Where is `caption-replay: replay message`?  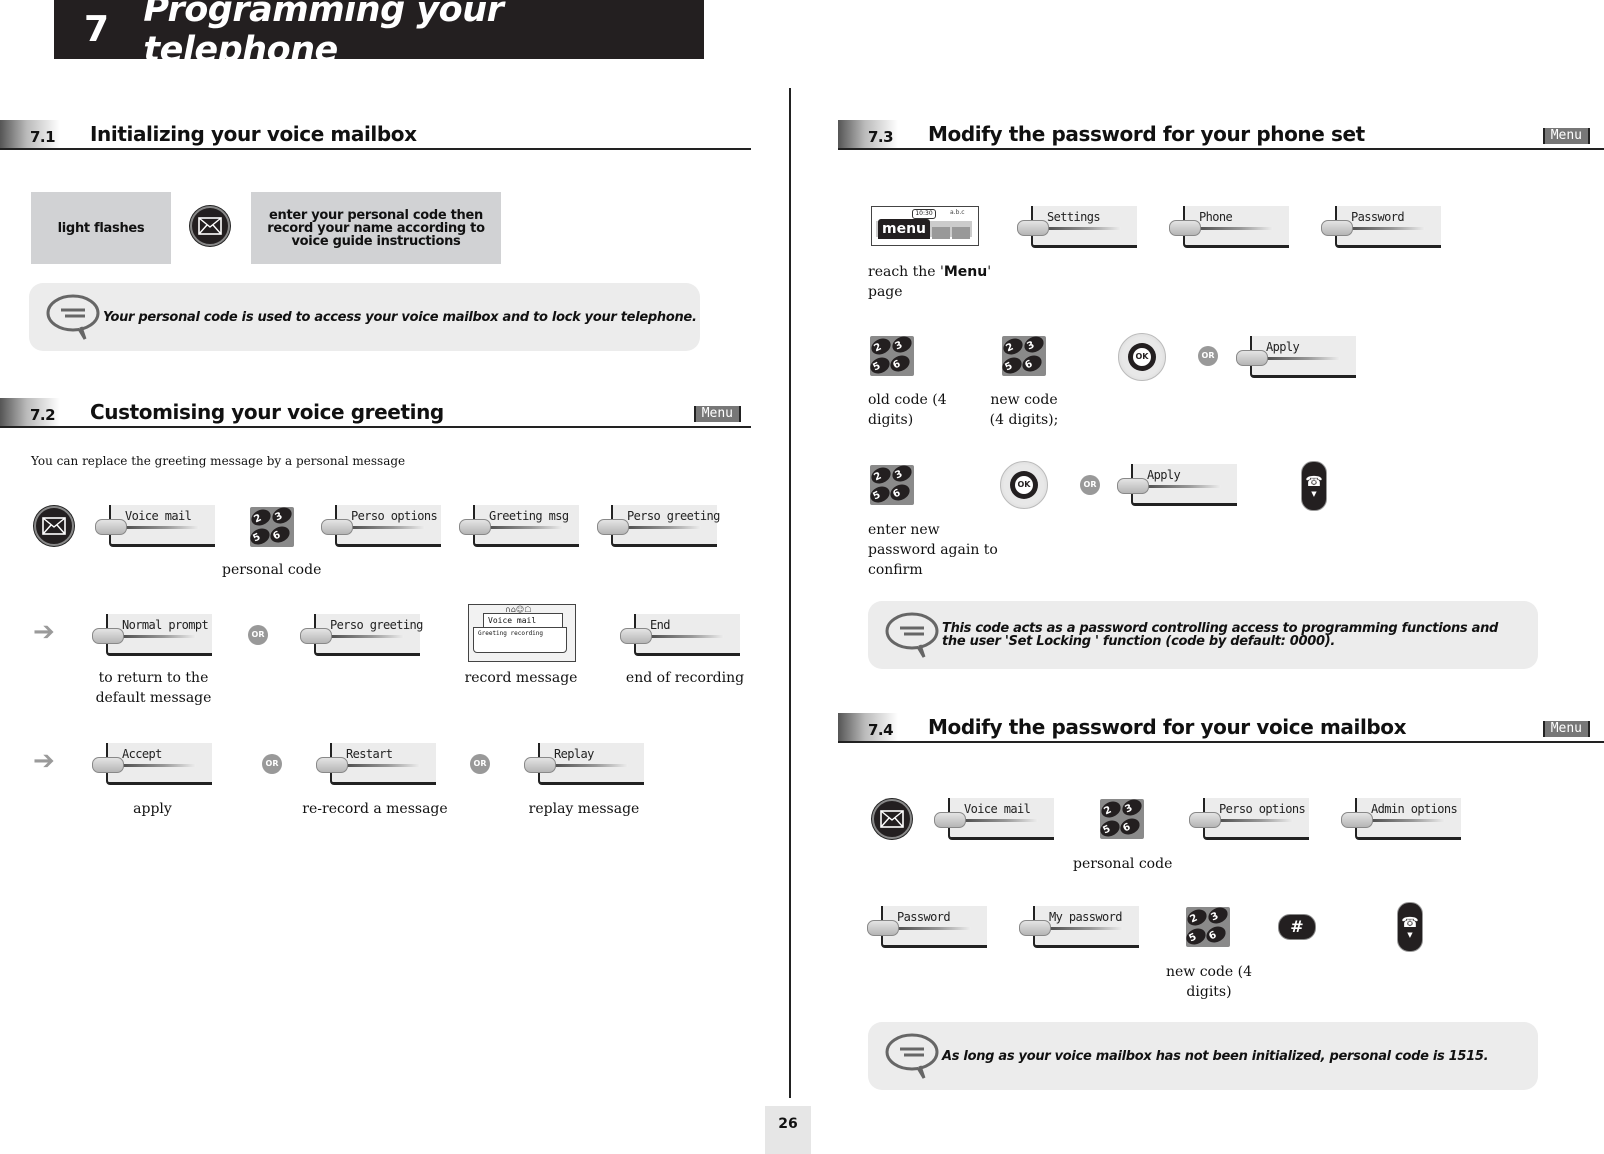
caption-replay: replay message is located at coordinates (584, 809).